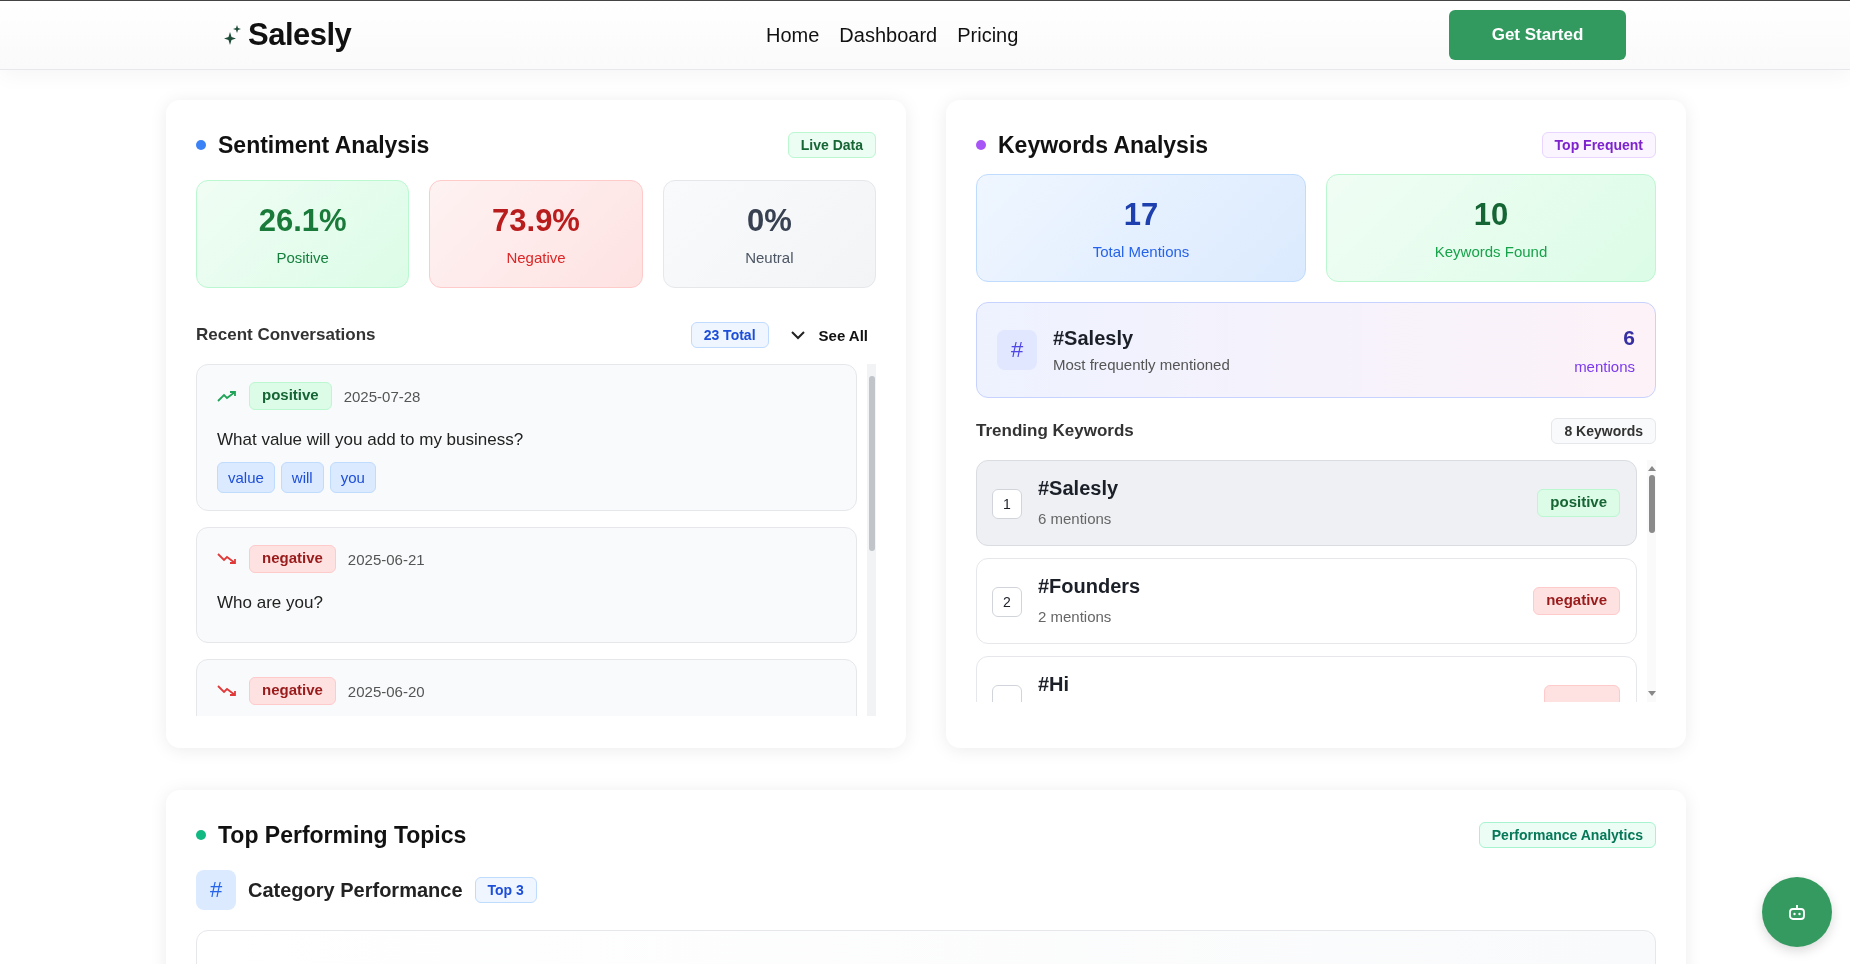 This screenshot has height=964, width=1850. I want to click on card-title: Top Performing Topics, so click(343, 835).